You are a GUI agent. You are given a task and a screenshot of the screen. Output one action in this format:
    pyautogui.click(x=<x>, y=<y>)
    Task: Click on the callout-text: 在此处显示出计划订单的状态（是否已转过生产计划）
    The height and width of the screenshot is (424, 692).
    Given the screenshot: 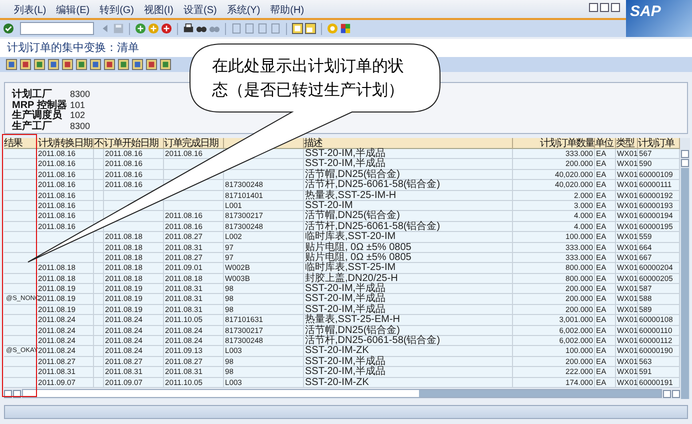 What is the action you would take?
    pyautogui.click(x=308, y=78)
    